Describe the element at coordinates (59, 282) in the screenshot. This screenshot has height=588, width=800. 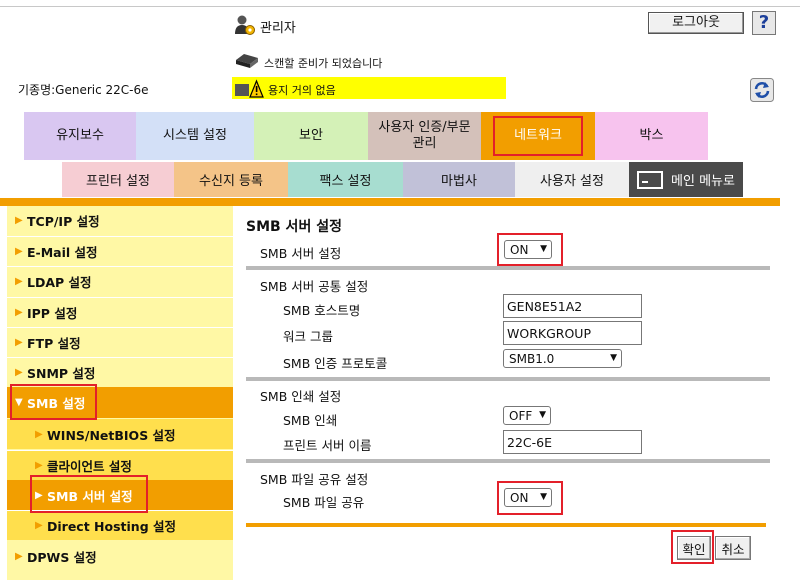
I see `sidebar-item-label: LDAP 설정` at that location.